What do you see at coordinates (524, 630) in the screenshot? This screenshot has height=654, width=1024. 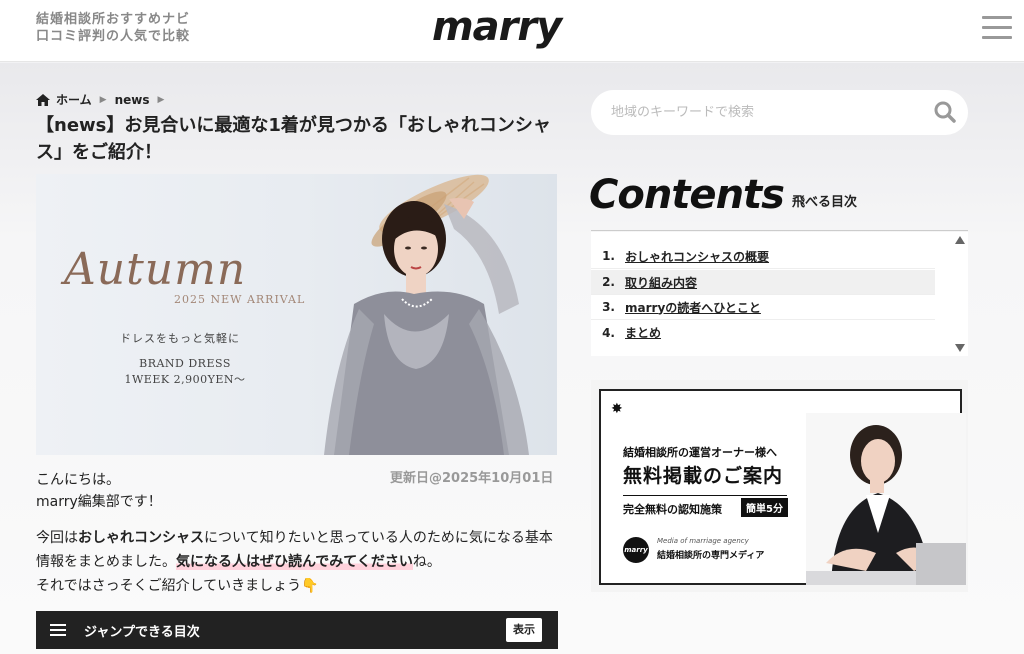 I see `toc-show-button: 表示` at bounding box center [524, 630].